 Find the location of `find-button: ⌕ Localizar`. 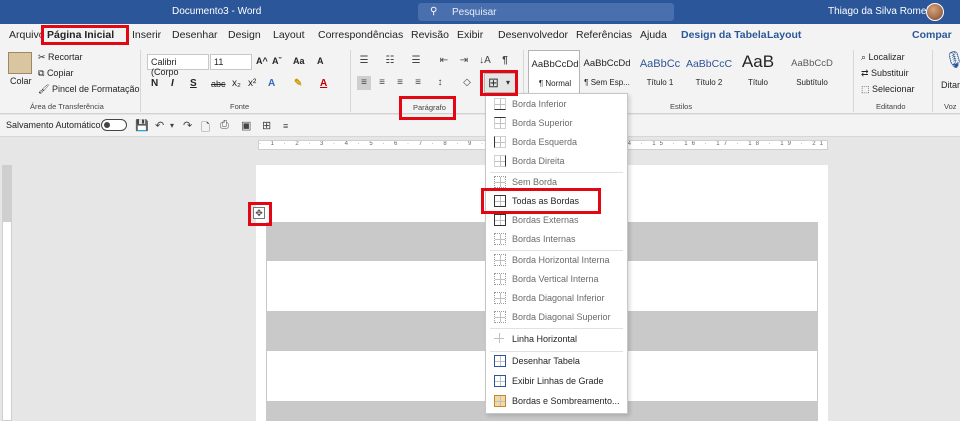

find-button: ⌕ Localizar is located at coordinates (883, 57).